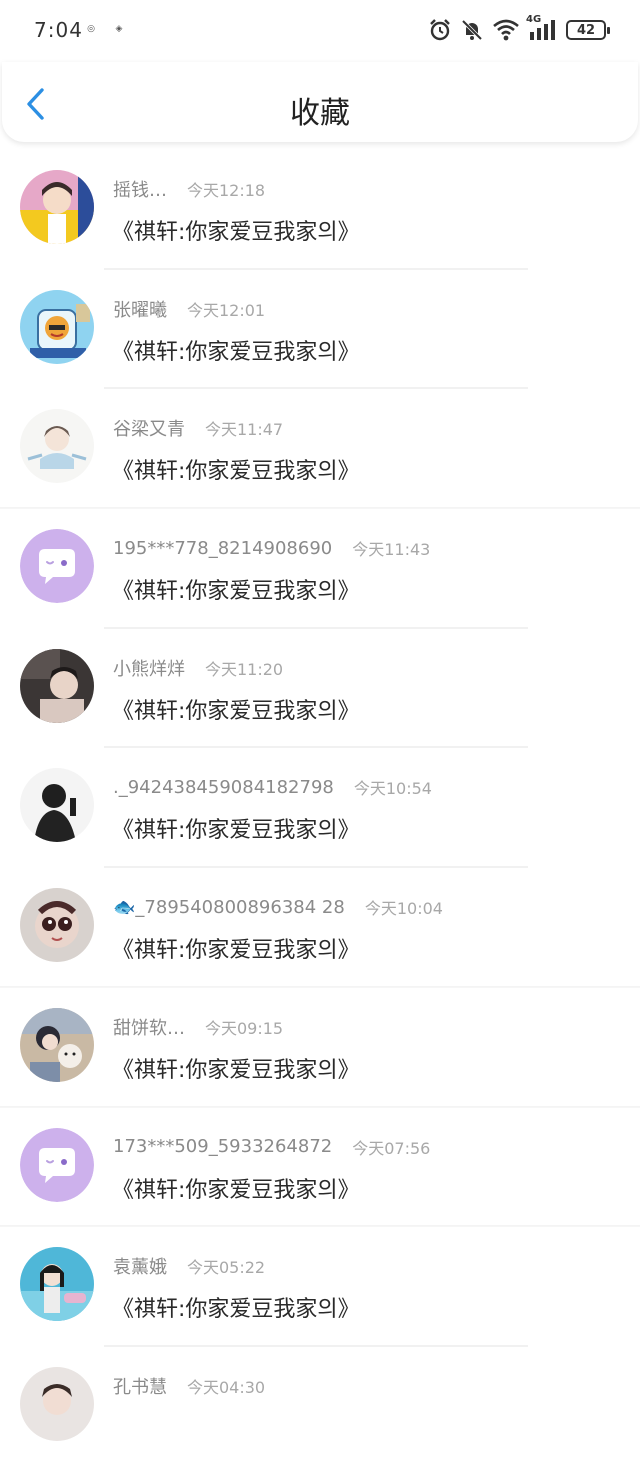 This screenshot has height=1467, width=640. Describe the element at coordinates (320, 330) in the screenshot. I see `list-item: 张曜曦 今天12:01 《祺轩:你家爱豆我家의》` at that location.